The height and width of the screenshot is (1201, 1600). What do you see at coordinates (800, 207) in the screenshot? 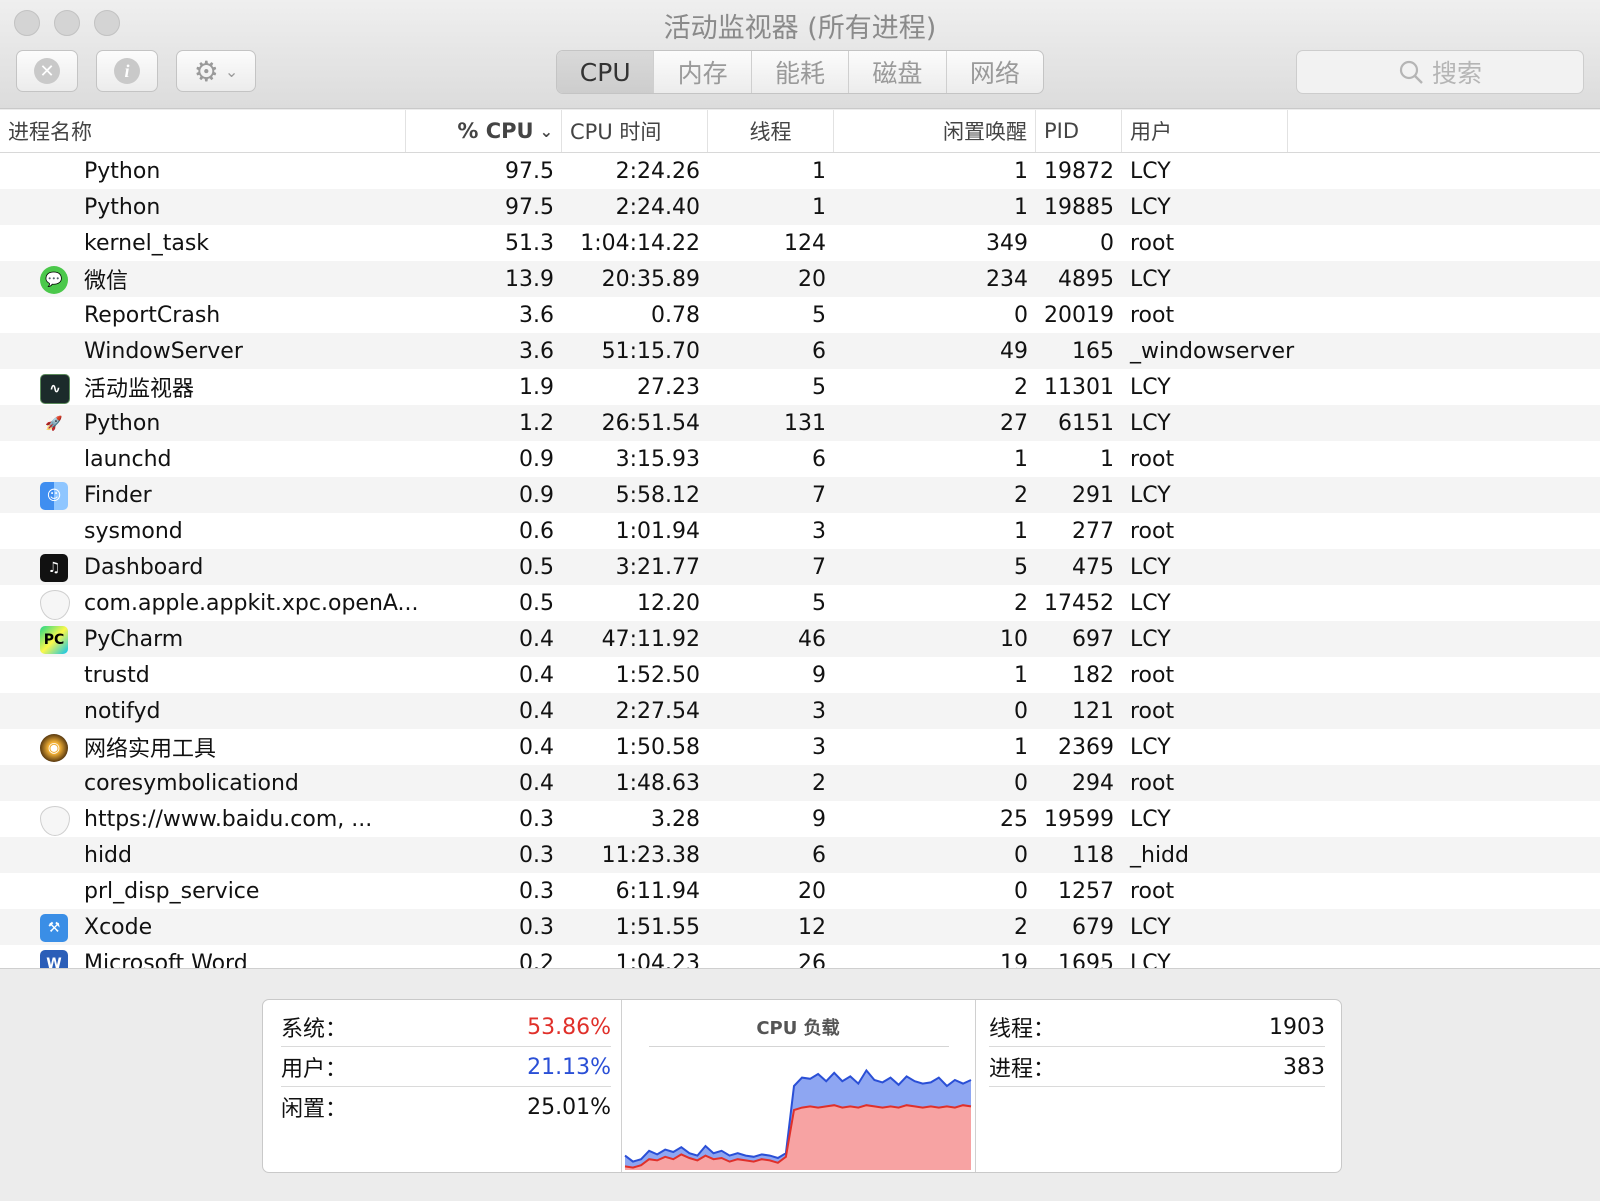
I see `table-row: Python 97.5 2:24.40 1 1 19885 LCY` at bounding box center [800, 207].